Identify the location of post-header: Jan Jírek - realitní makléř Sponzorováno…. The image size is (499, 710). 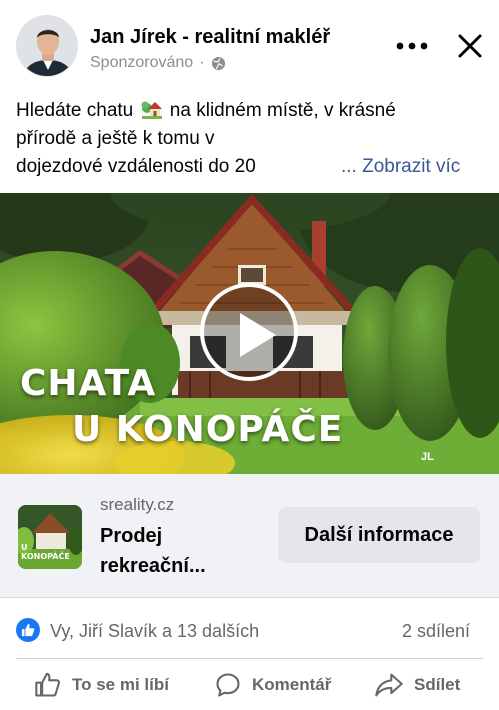
(249, 44).